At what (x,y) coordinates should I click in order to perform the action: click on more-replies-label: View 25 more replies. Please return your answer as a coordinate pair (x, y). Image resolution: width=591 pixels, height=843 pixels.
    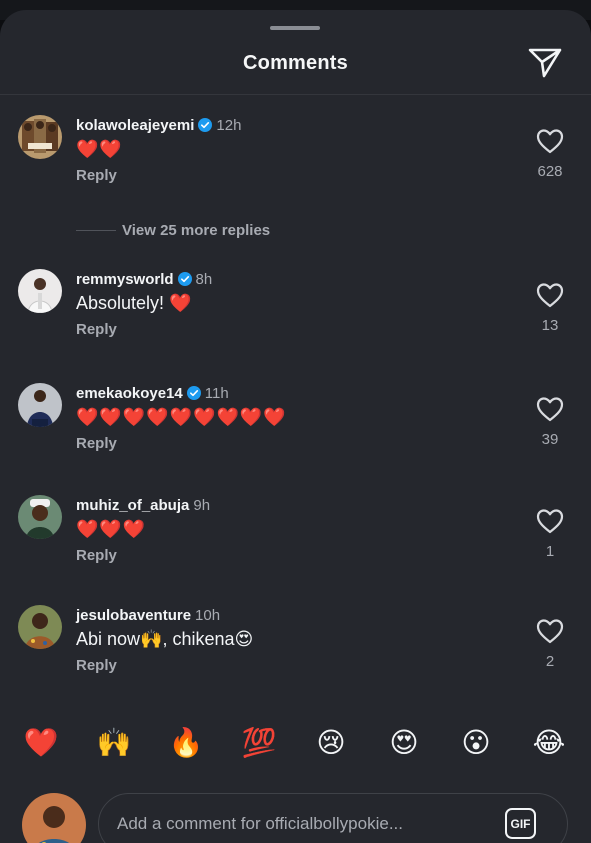
    Looking at the image, I should click on (196, 230).